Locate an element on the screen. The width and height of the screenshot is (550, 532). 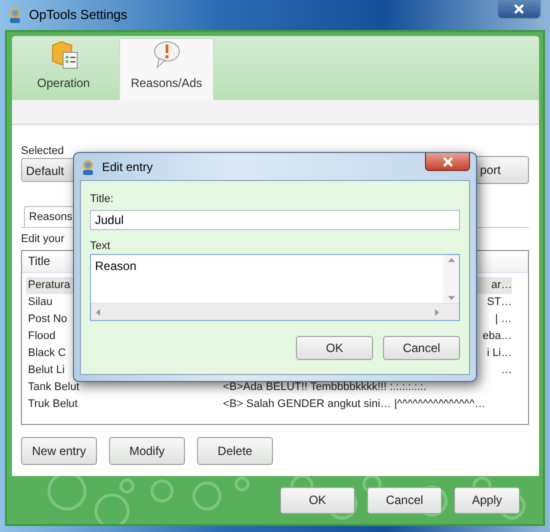
column-header: Title is located at coordinates (39, 261).